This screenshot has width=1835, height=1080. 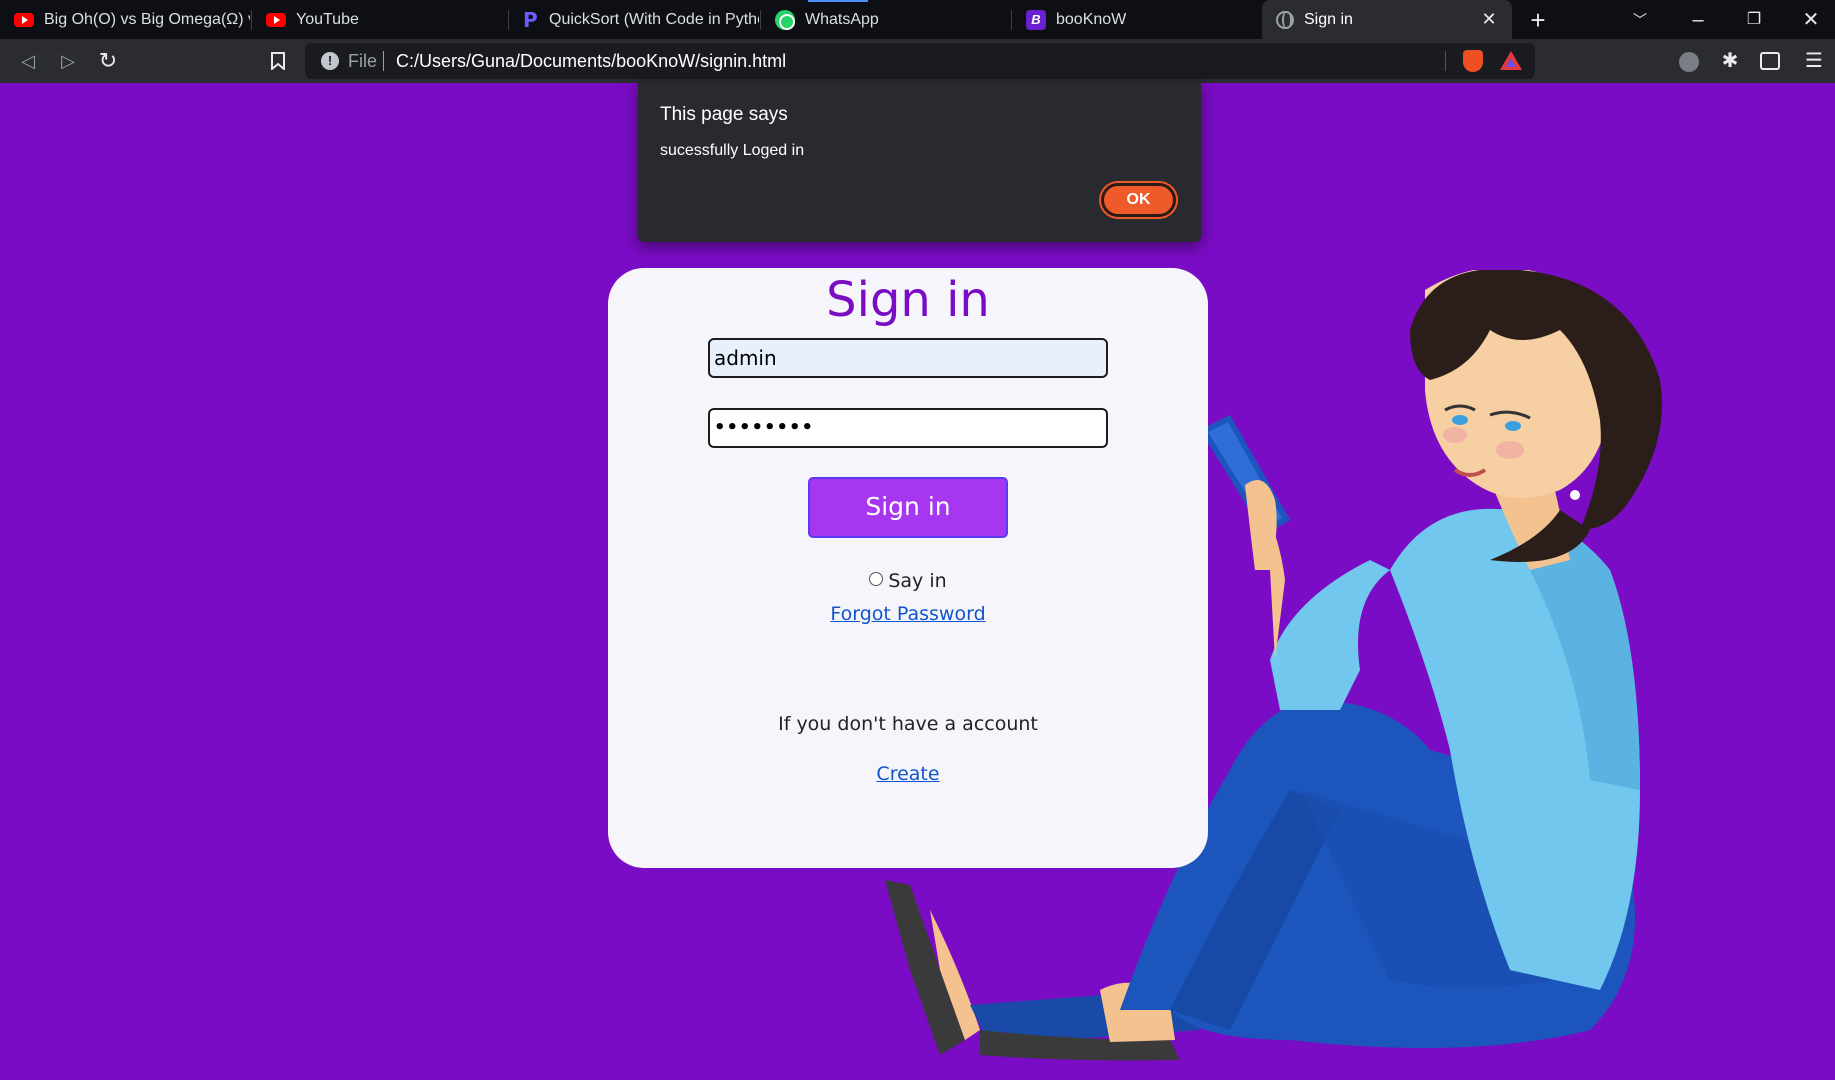 What do you see at coordinates (1138, 200) in the screenshot?
I see `alert-ok-button: OK` at bounding box center [1138, 200].